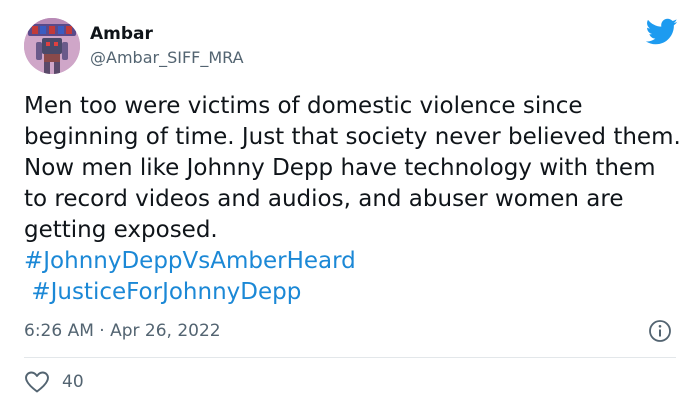  I want to click on tweet-header: Ambar @Ambar_SIFF_MRA, so click(134, 46).